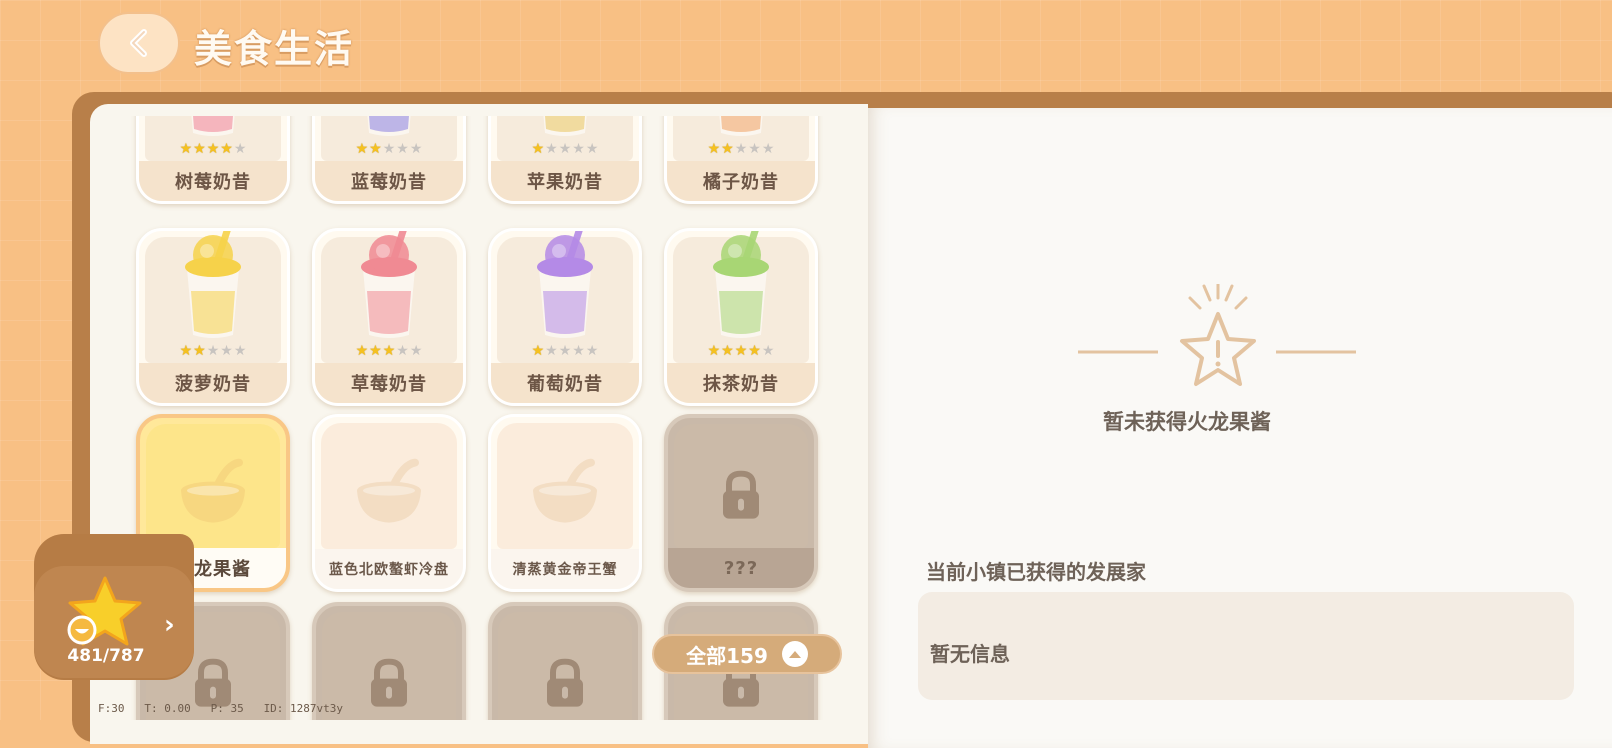 This screenshot has width=1612, height=748. Describe the element at coordinates (274, 49) in the screenshot. I see `page-title: 美食生活` at that location.